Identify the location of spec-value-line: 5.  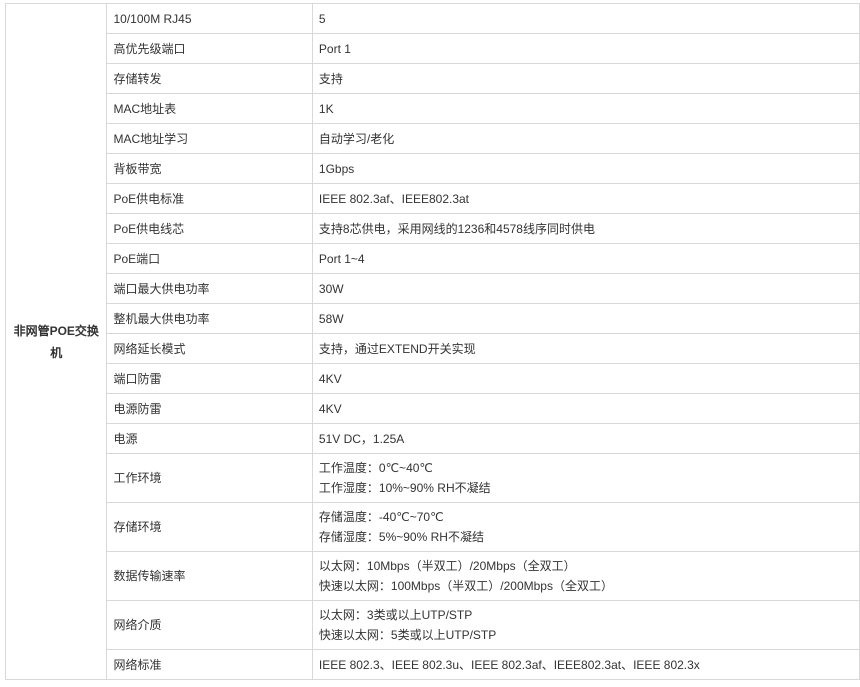
(322, 18).